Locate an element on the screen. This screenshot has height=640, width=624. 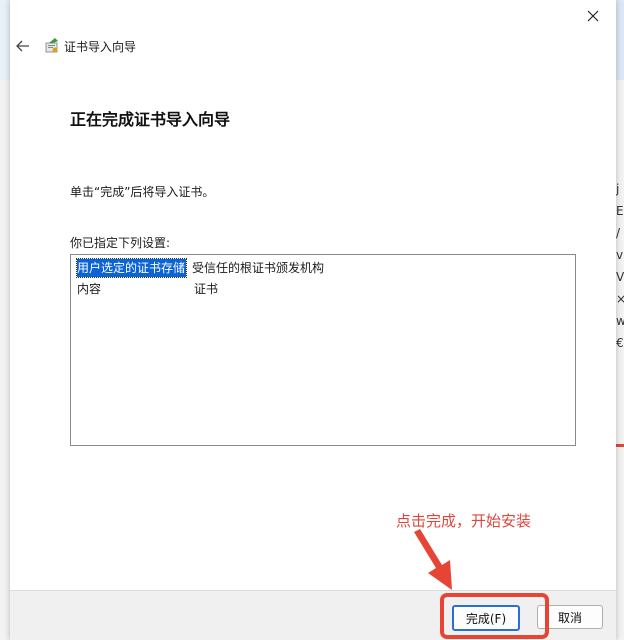
close-button is located at coordinates (593, 16).